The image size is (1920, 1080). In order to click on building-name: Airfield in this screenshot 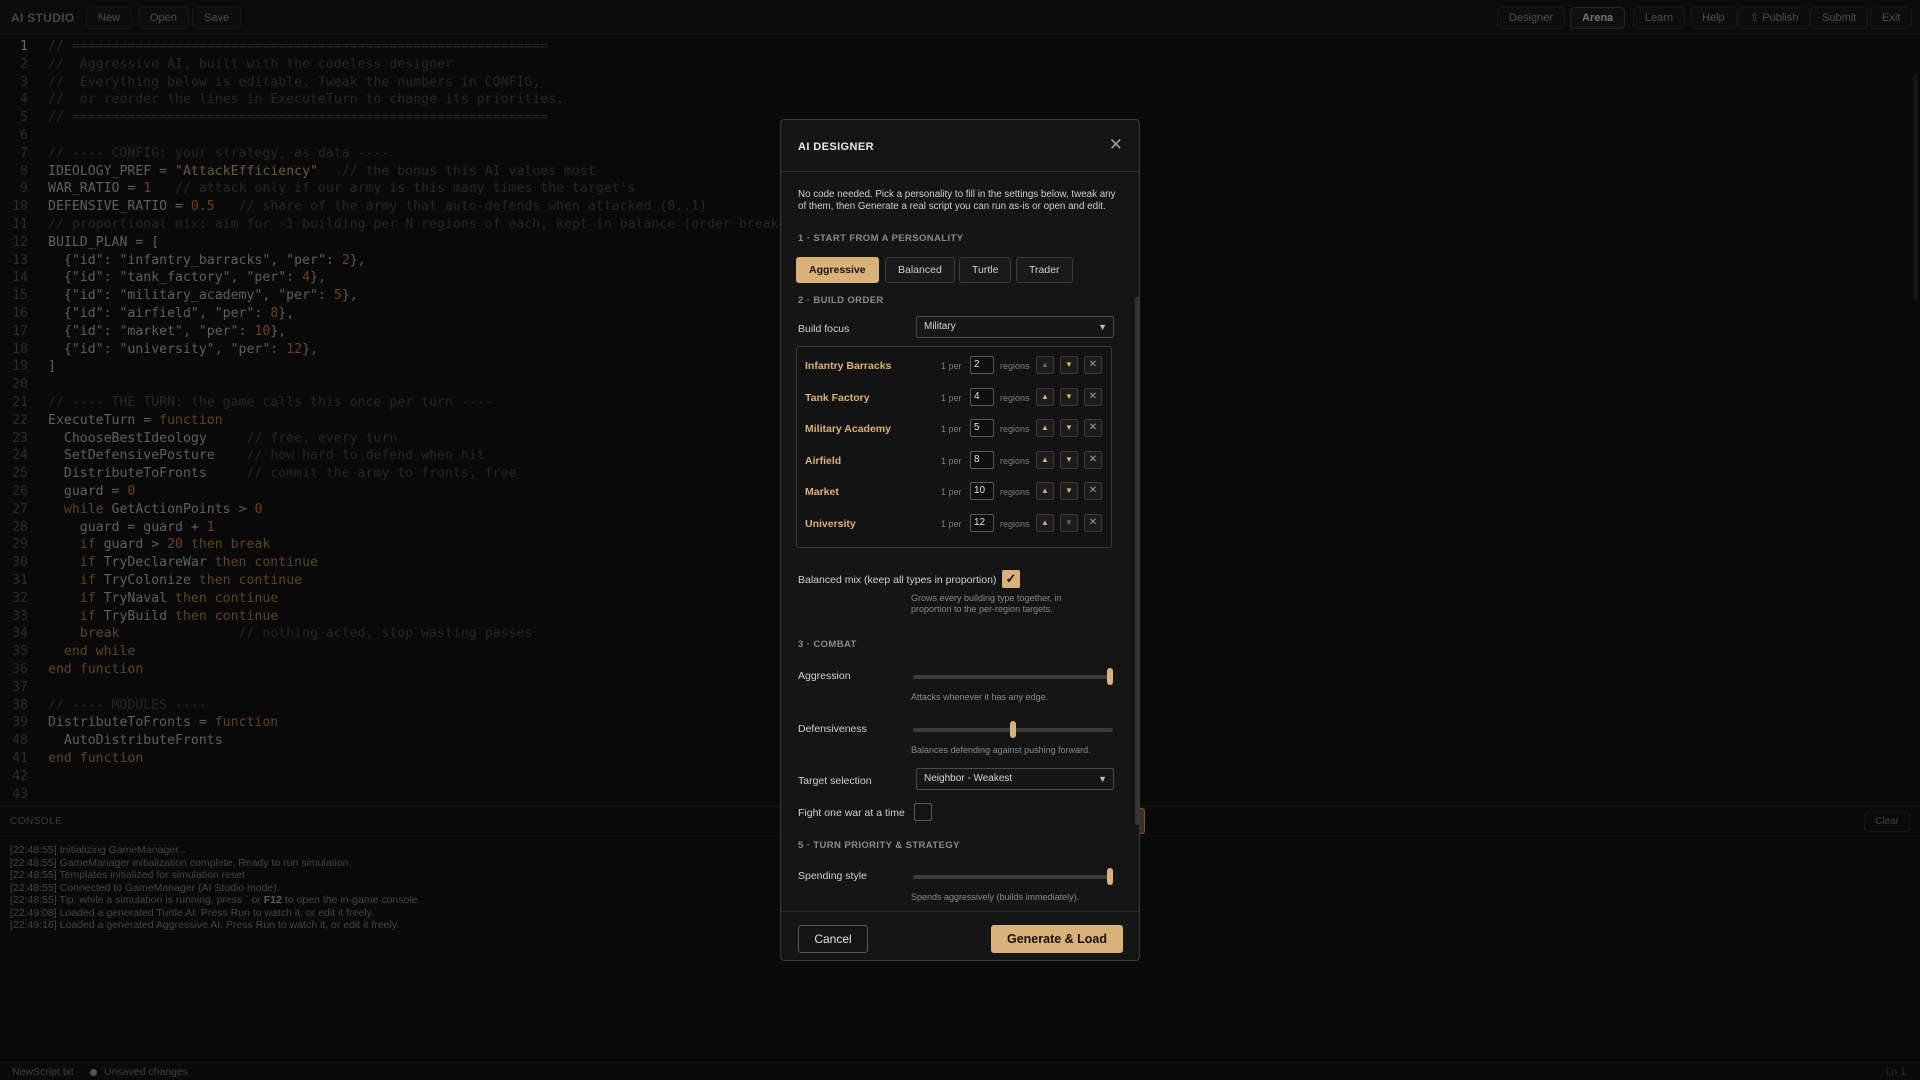, I will do `click(823, 460)`.